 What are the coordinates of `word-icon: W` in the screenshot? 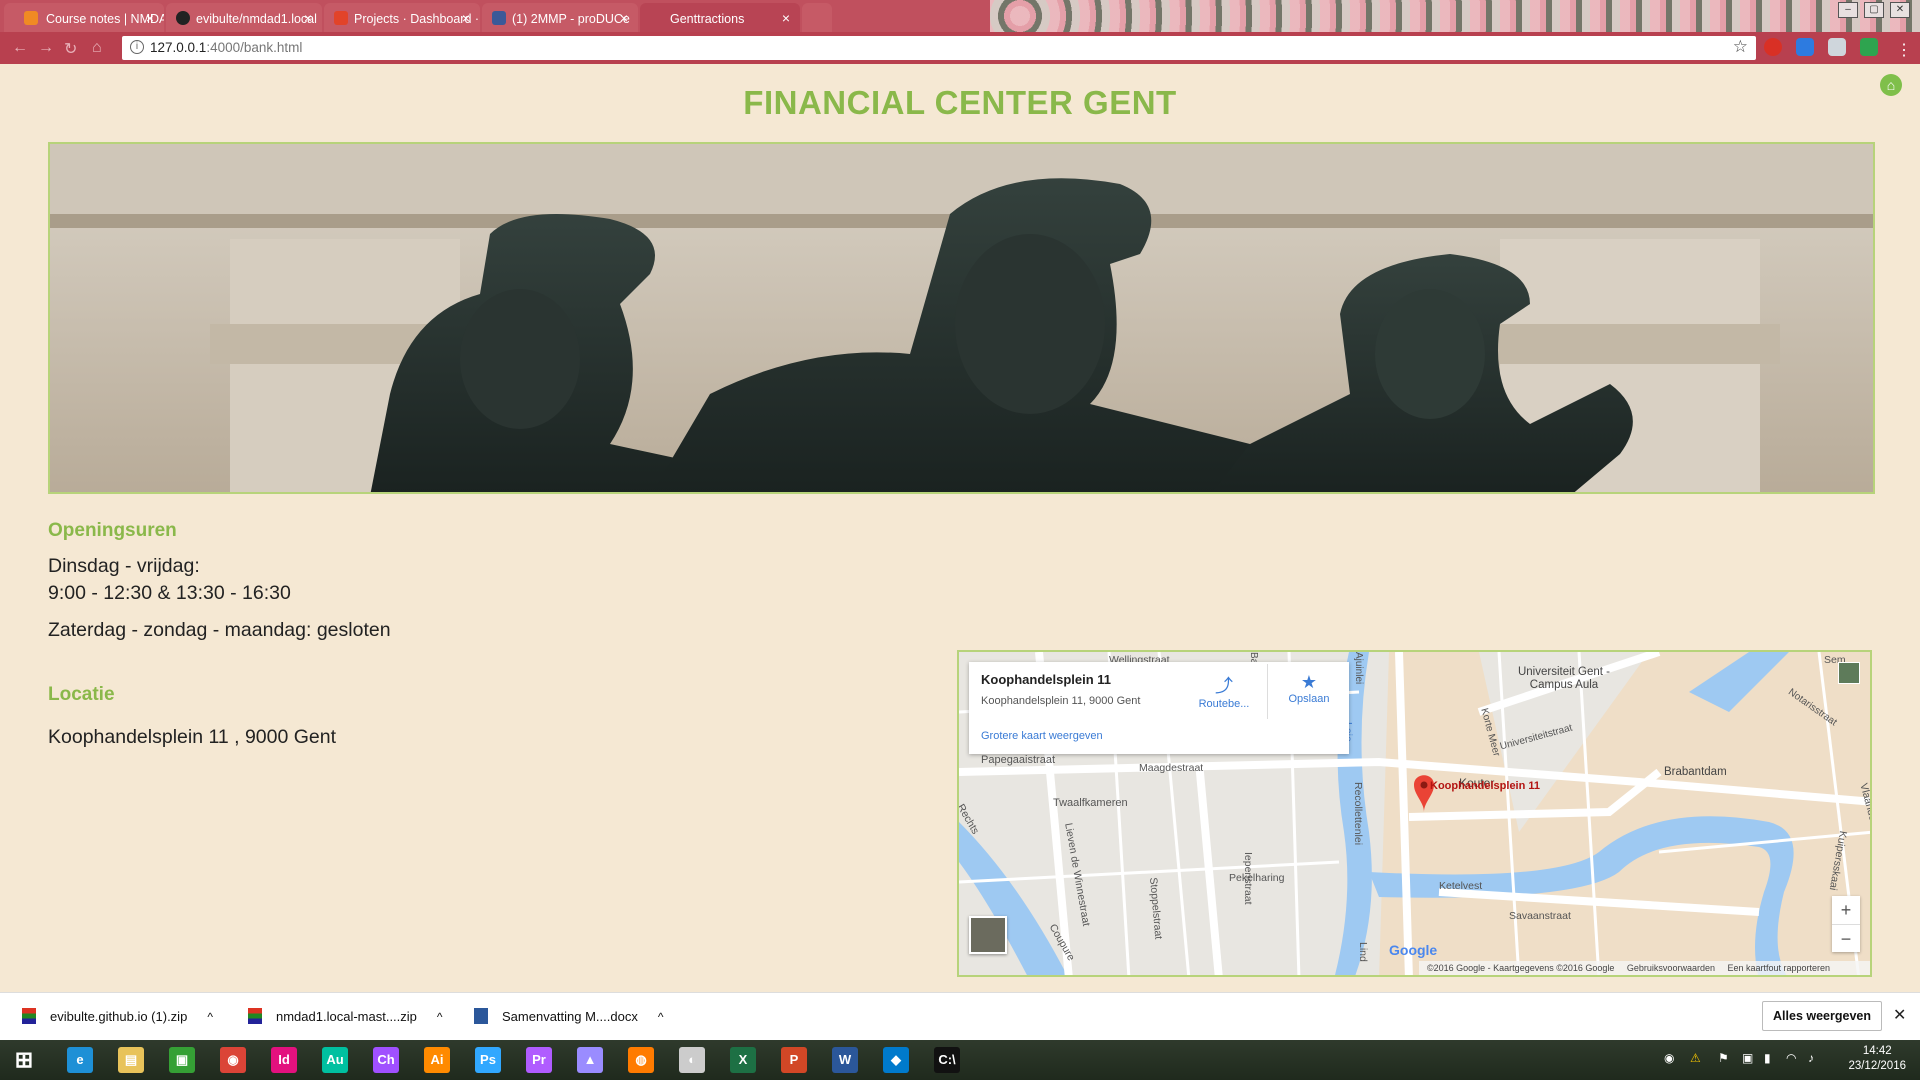 It's located at (845, 1060).